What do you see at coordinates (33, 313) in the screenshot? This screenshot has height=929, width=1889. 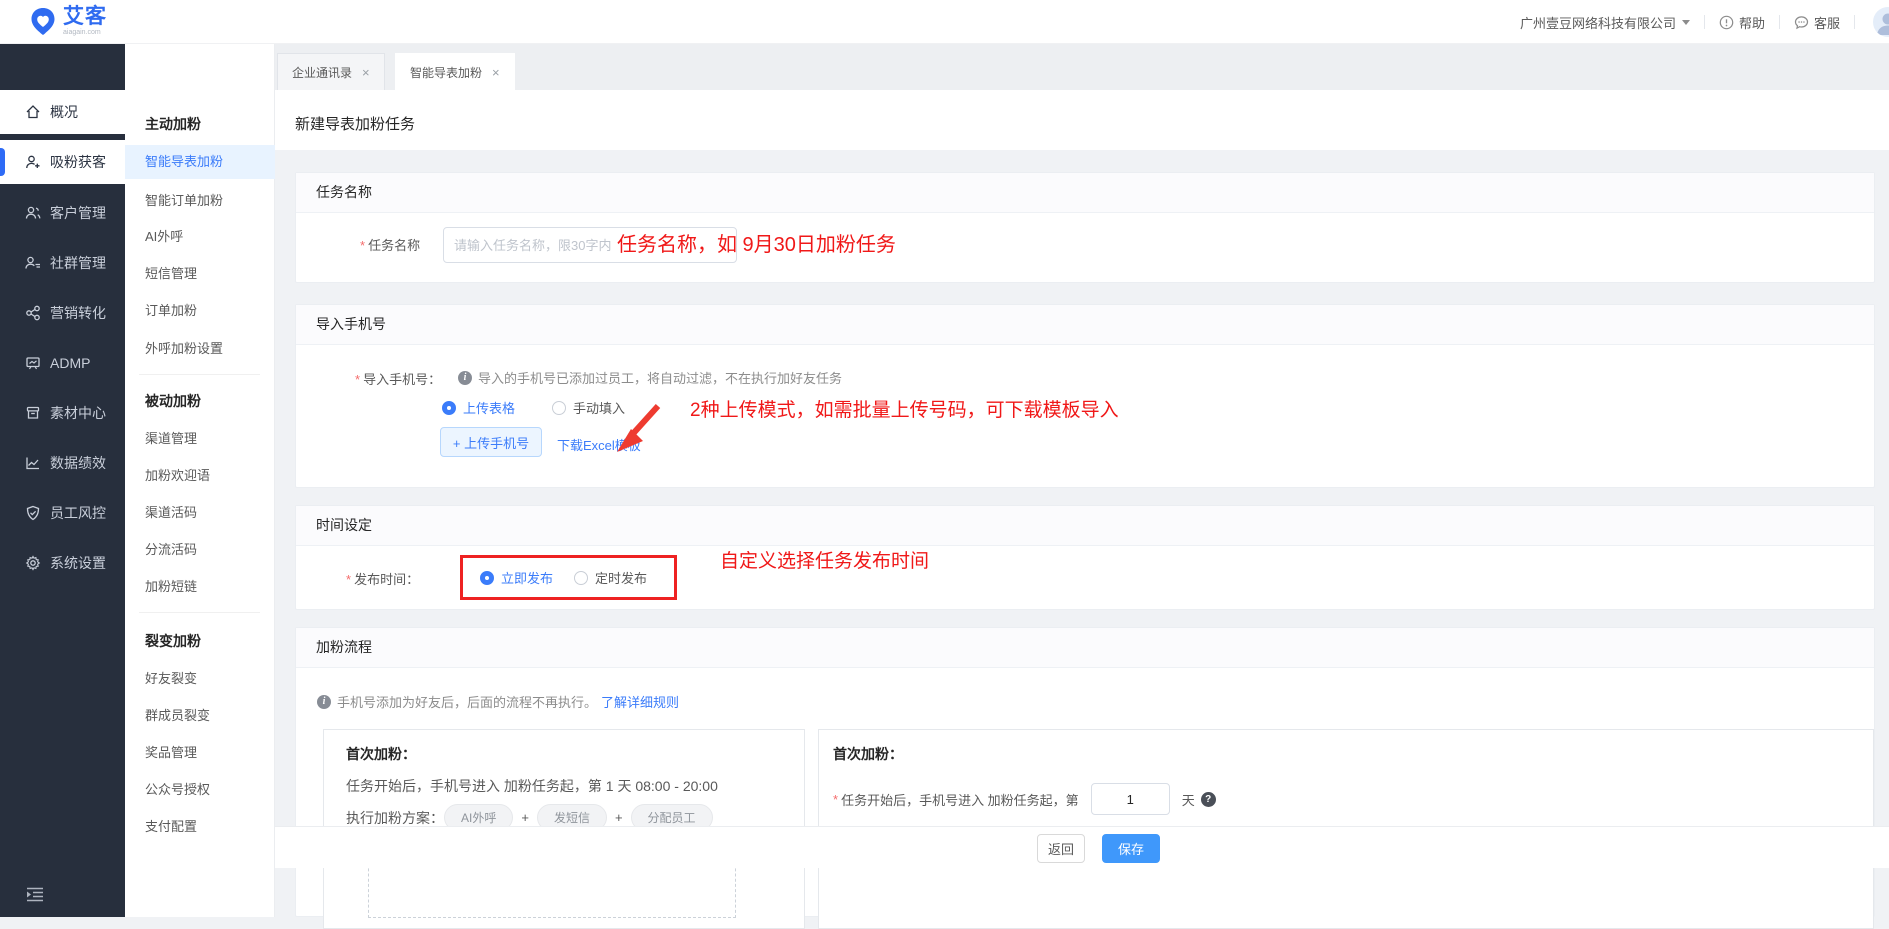 I see `share-nodes-icon` at bounding box center [33, 313].